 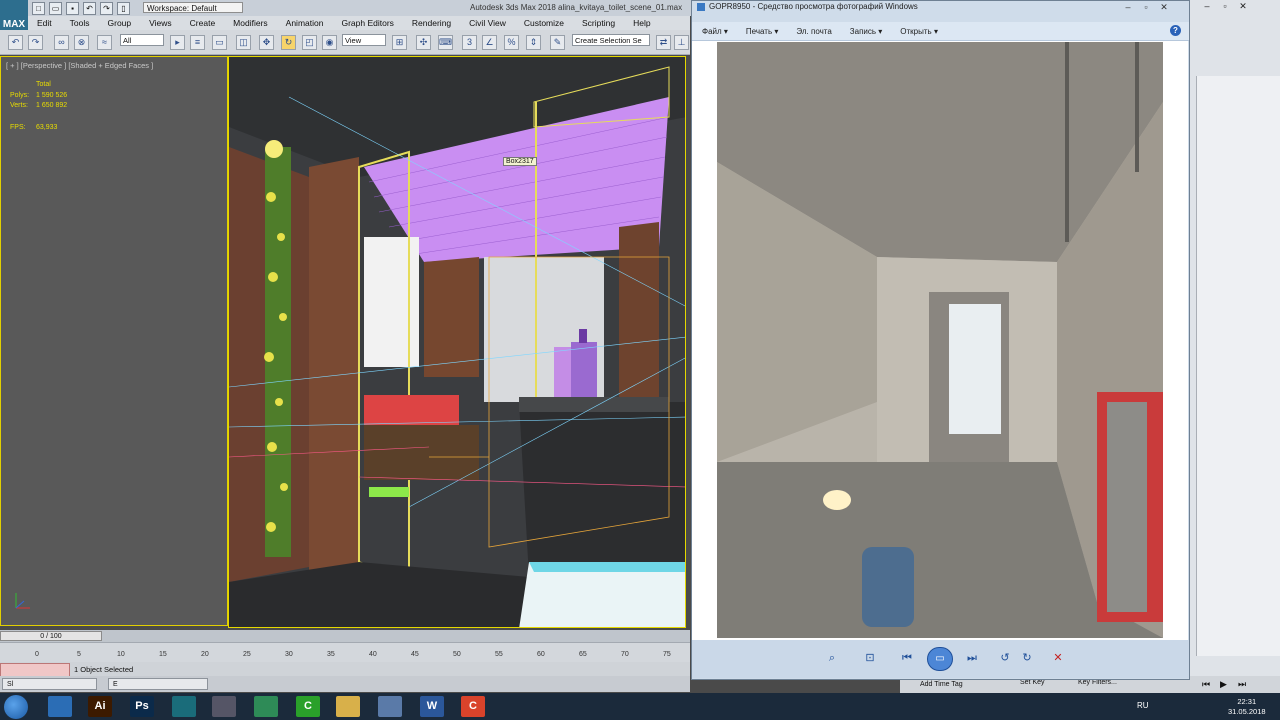 What do you see at coordinates (473, 706) in the screenshot?
I see `taskbar-recorder-icon: C` at bounding box center [473, 706].